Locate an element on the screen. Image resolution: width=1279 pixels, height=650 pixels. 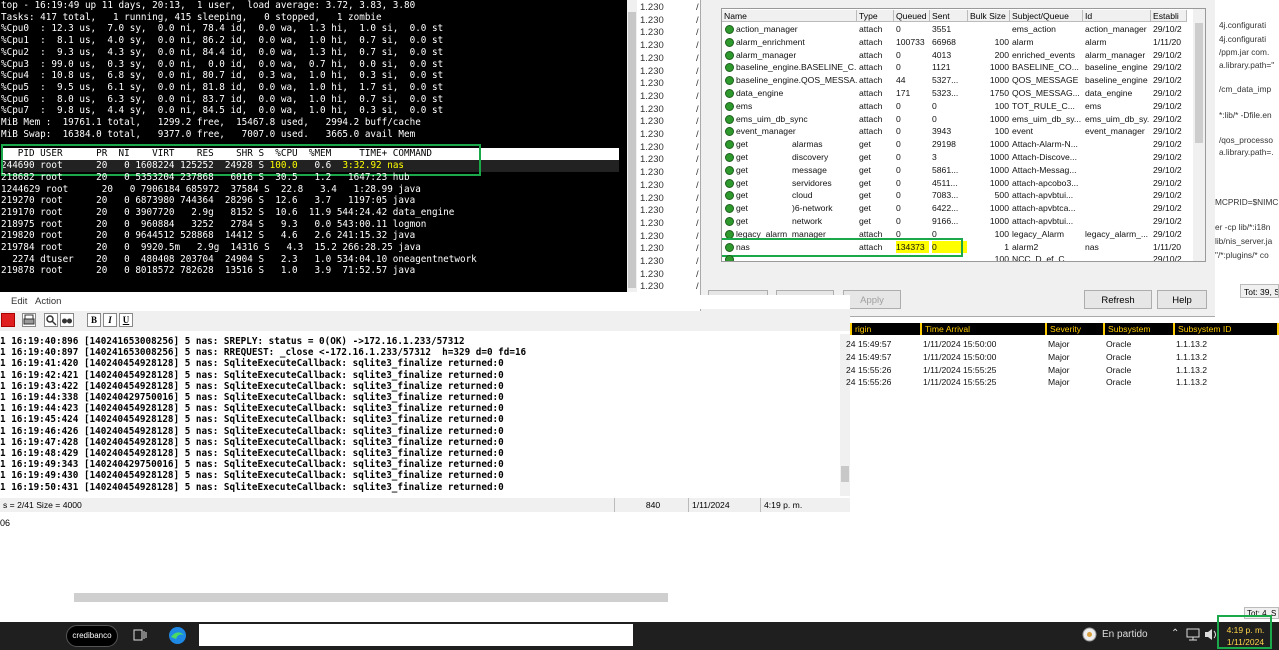
weather-icon is located at coordinates (1089, 637).